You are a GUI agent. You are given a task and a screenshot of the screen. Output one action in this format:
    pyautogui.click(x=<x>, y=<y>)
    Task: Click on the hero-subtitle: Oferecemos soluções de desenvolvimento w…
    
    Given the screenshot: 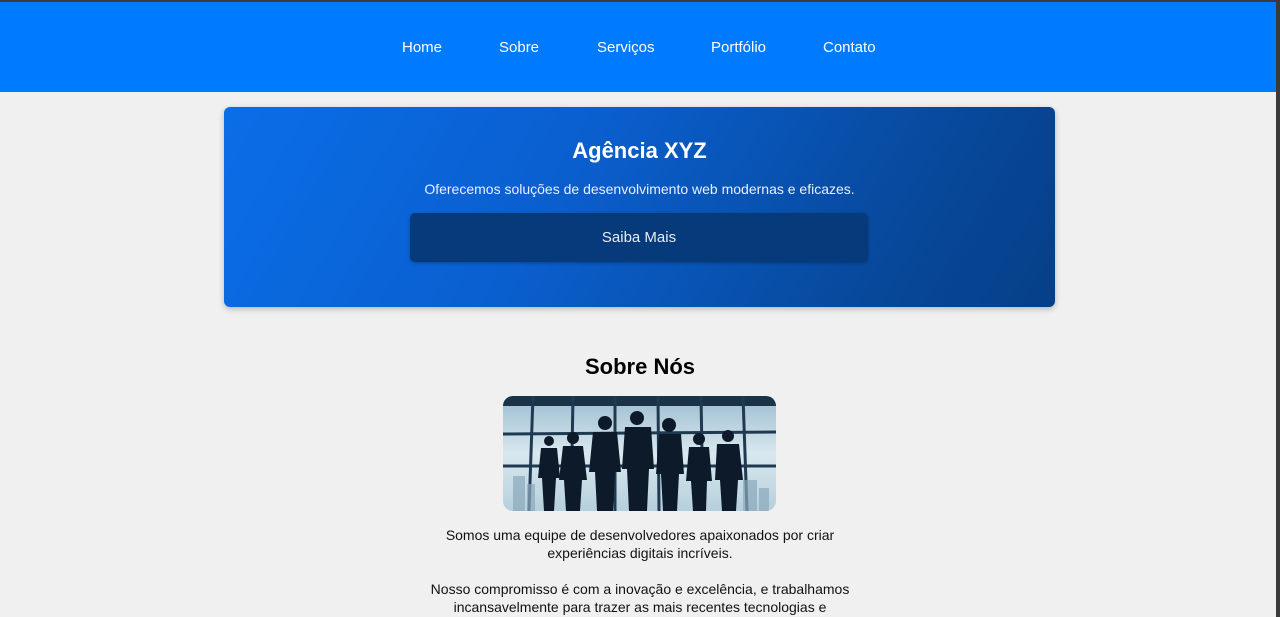 What is the action you would take?
    pyautogui.click(x=639, y=189)
    